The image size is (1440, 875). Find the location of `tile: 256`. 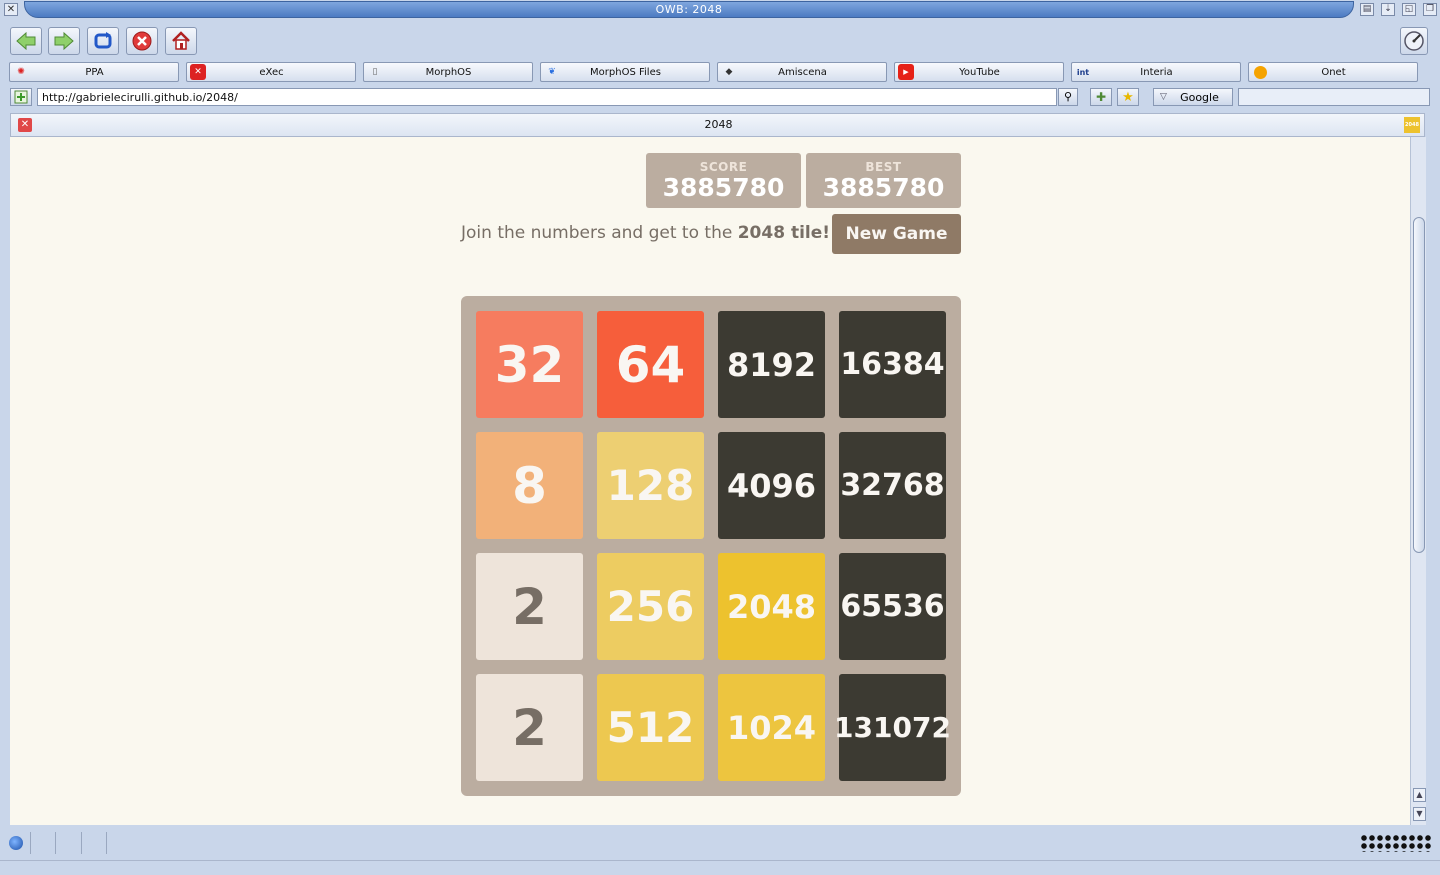

tile: 256 is located at coordinates (650, 606).